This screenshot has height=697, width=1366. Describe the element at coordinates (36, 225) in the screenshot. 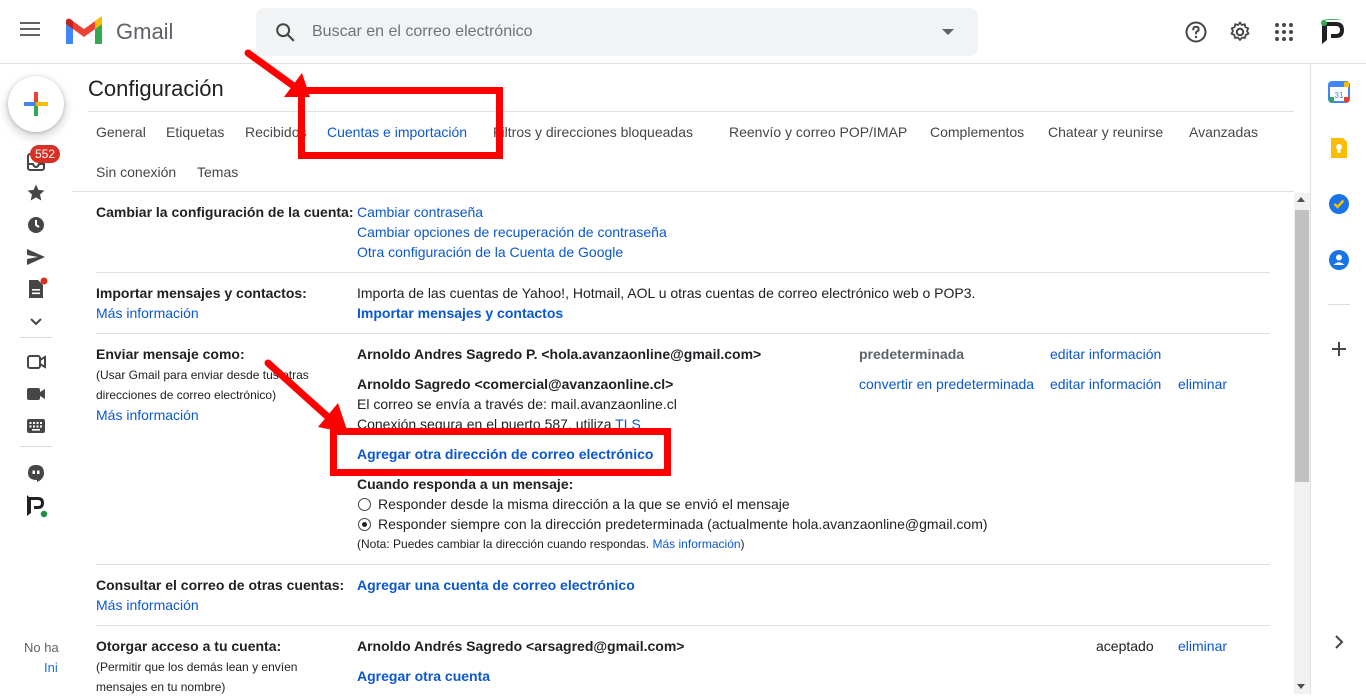

I see `snoozed-icon` at that location.